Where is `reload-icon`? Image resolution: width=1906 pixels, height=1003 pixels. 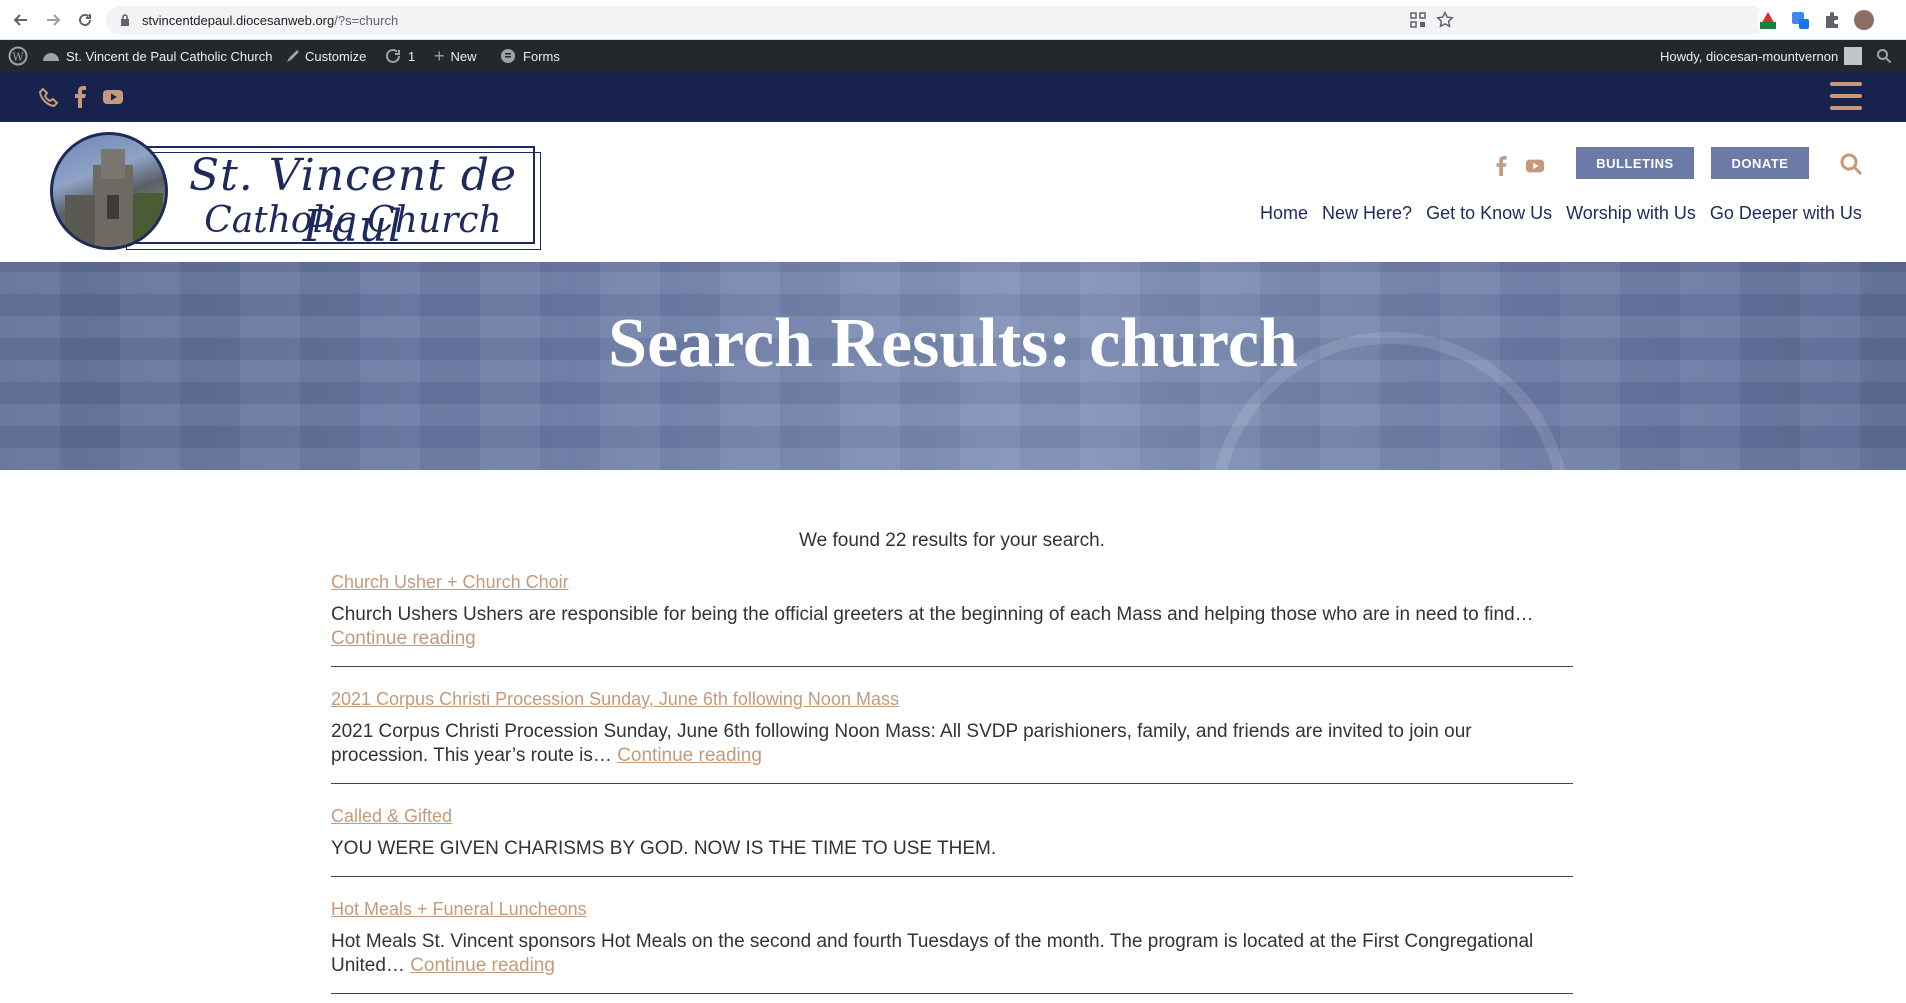
reload-icon is located at coordinates (85, 20).